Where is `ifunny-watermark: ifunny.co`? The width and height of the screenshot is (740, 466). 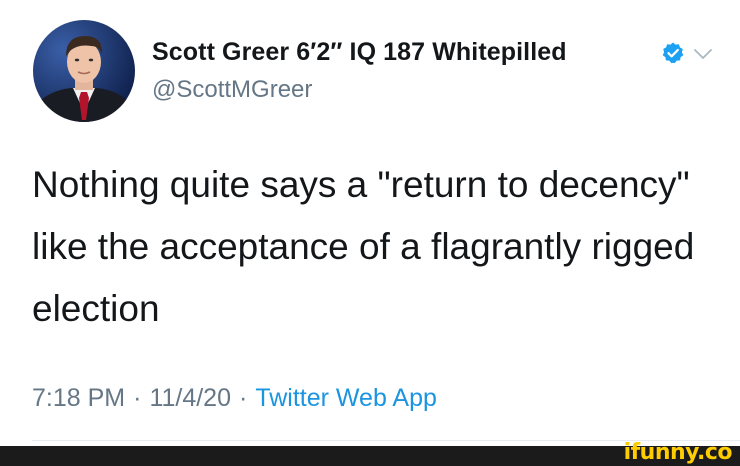
ifunny-watermark: ifunny.co is located at coordinates (678, 452).